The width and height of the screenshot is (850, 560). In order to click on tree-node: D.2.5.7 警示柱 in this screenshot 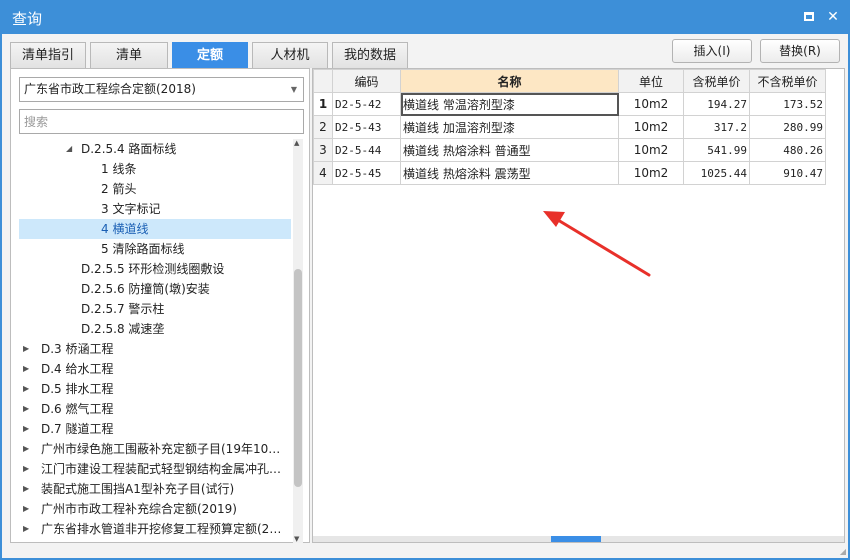, I will do `click(155, 309)`.